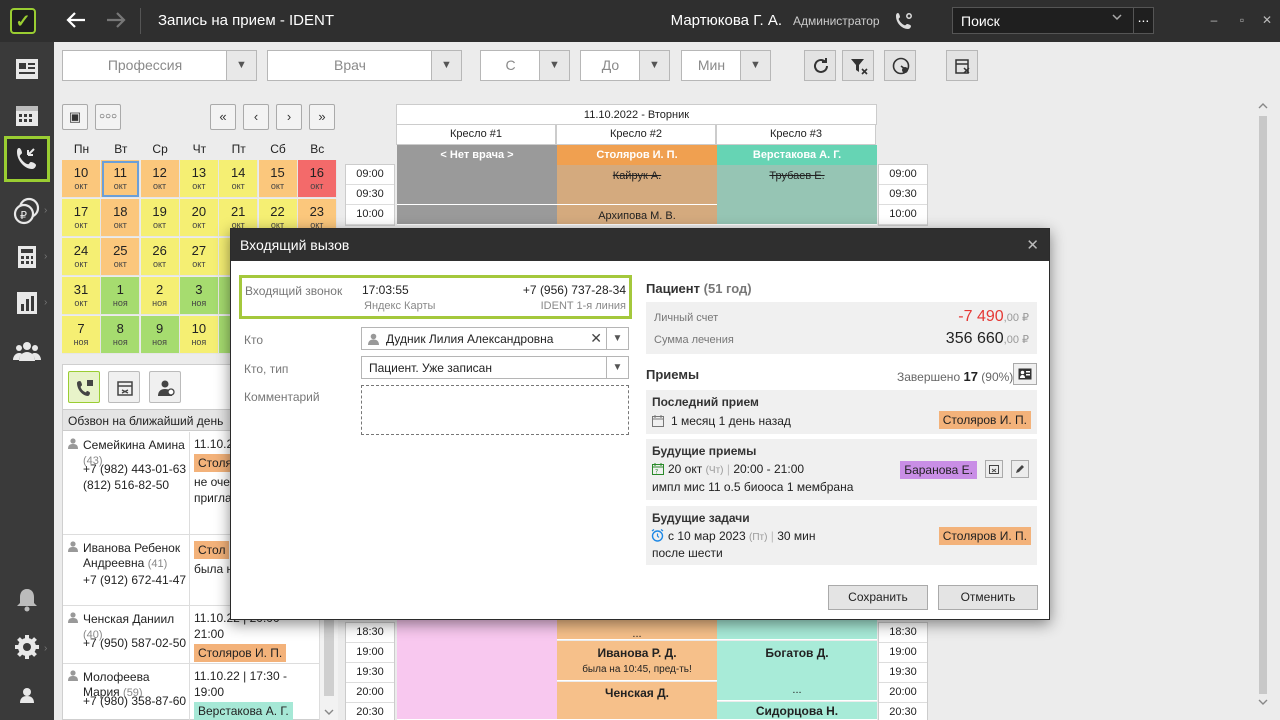 This screenshot has width=1280, height=720. Describe the element at coordinates (495, 367) in the screenshot. I see `who-type-select: Пациент. Уже записан ▼` at that location.